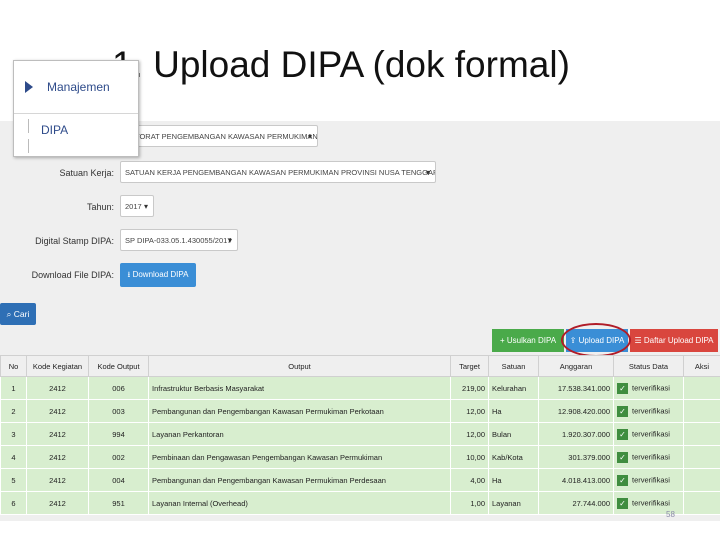 Image resolution: width=720 pixels, height=540 pixels. I want to click on cell-no: 4, so click(13, 457).